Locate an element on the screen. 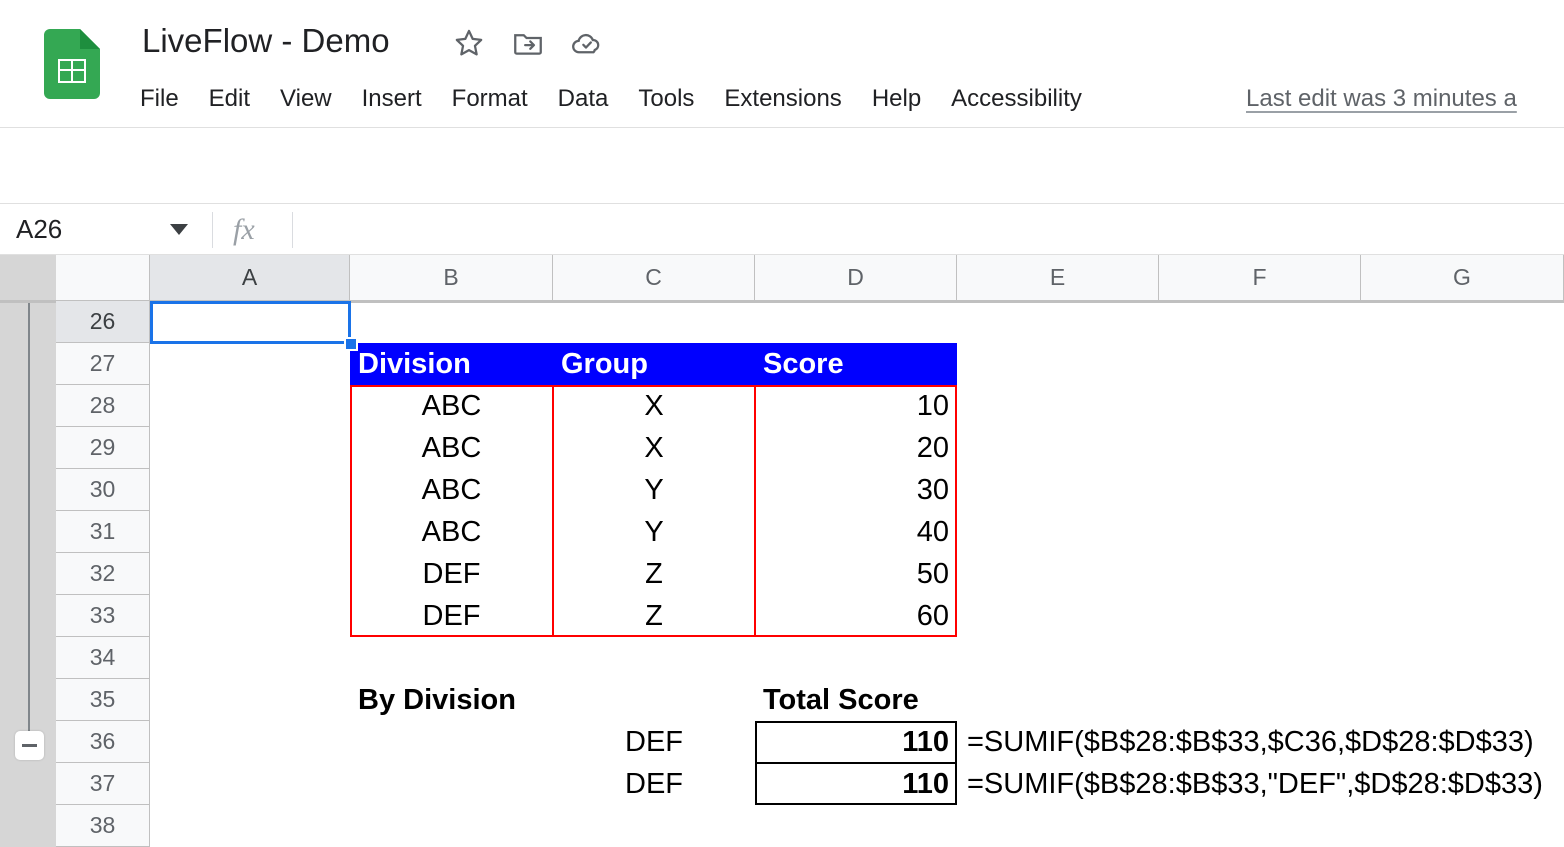 The height and width of the screenshot is (847, 1564). menu-item-tools: Tools is located at coordinates (666, 99).